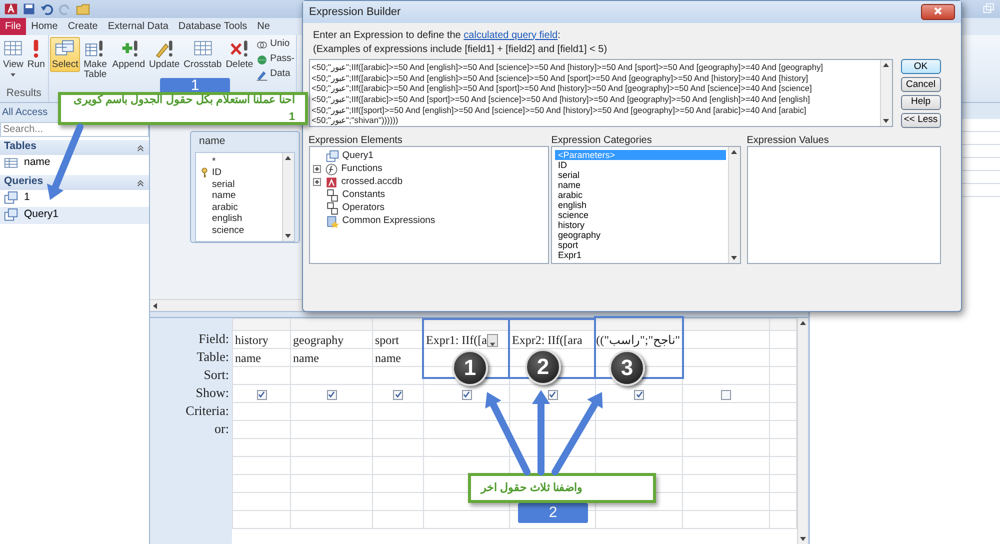  I want to click on ribbon-tab: Home, so click(44, 26).